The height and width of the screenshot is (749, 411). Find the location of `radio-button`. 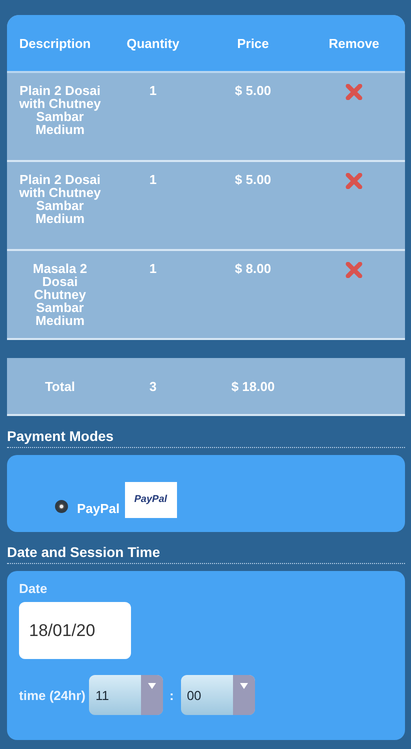

radio-button is located at coordinates (61, 506).